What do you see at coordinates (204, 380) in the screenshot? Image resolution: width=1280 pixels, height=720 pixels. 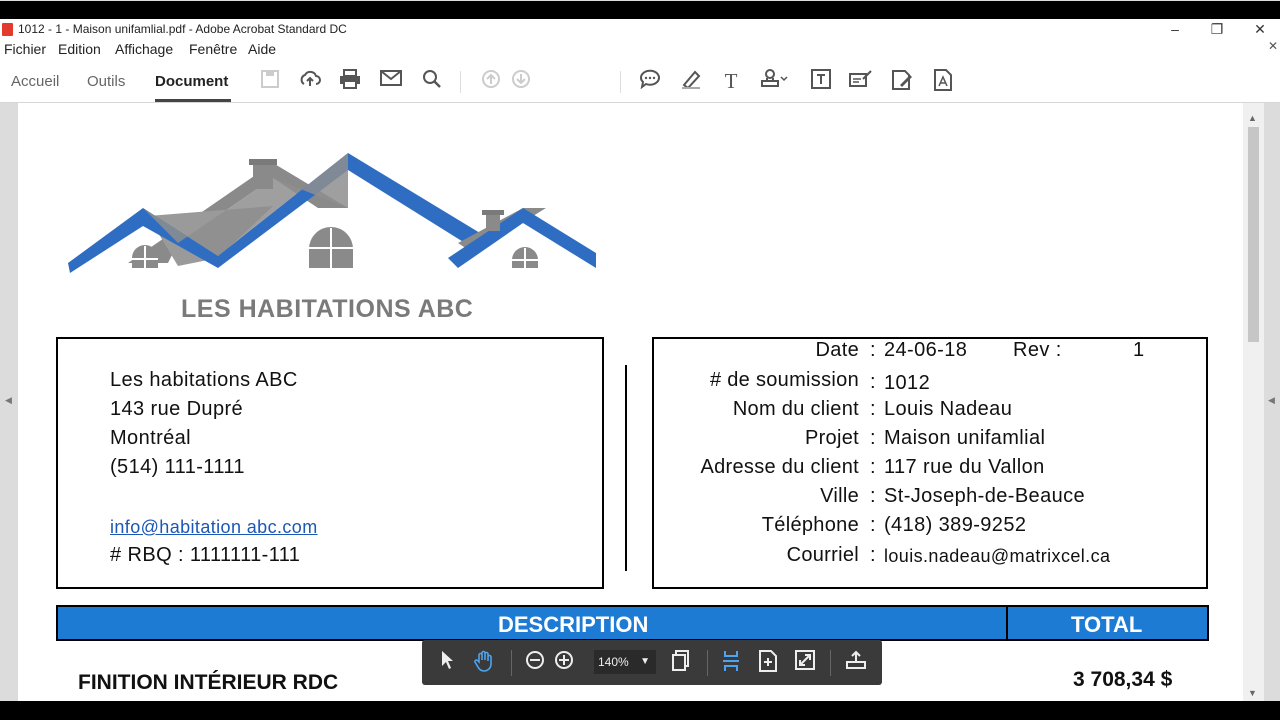 I see `company-name-line: Les habitations ABC` at bounding box center [204, 380].